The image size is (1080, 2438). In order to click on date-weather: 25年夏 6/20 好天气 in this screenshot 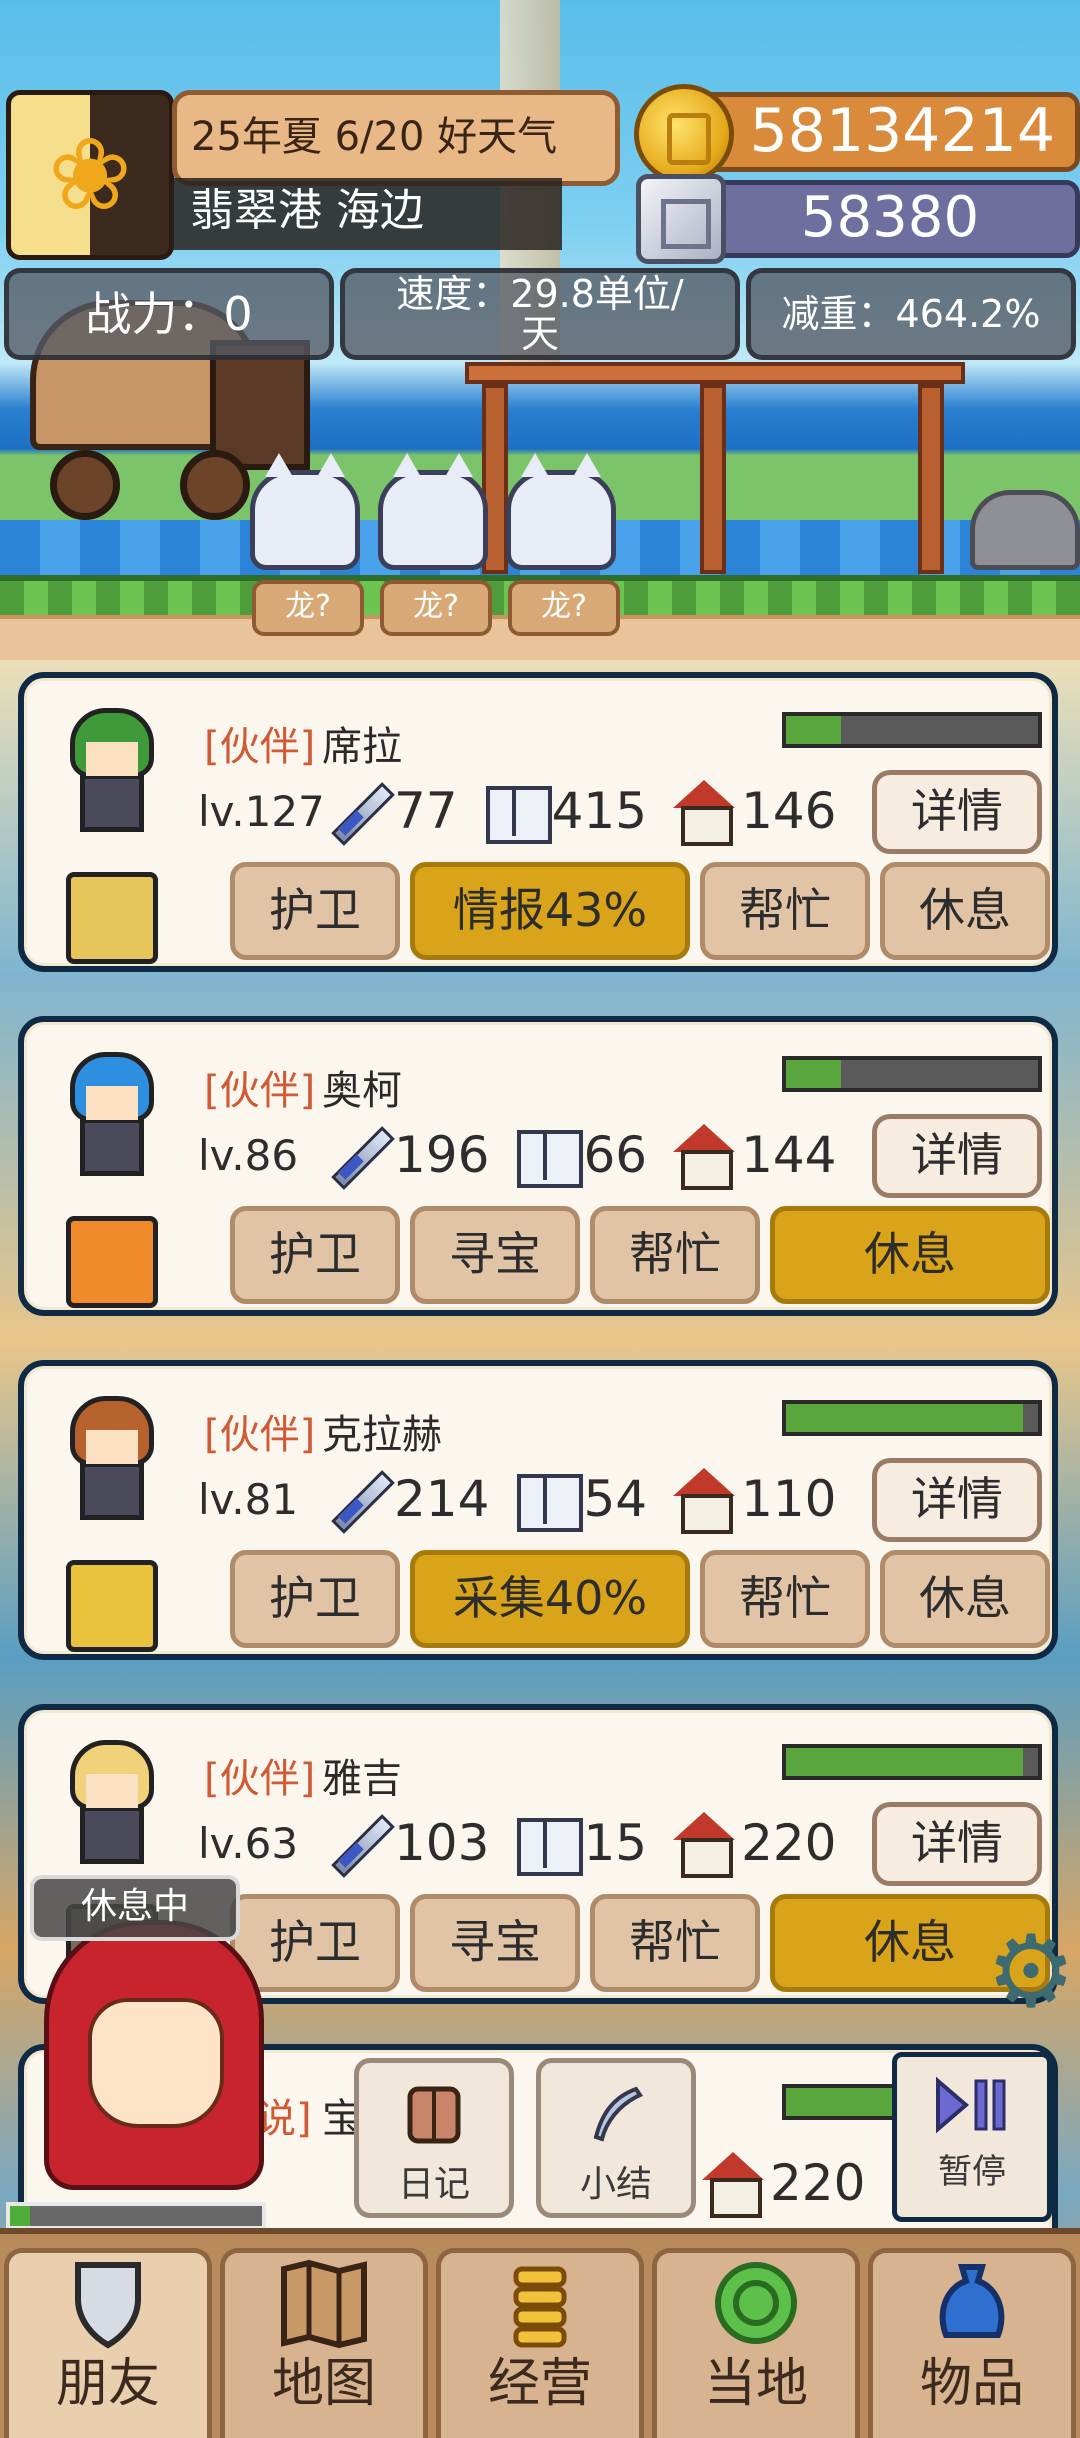, I will do `click(396, 138)`.